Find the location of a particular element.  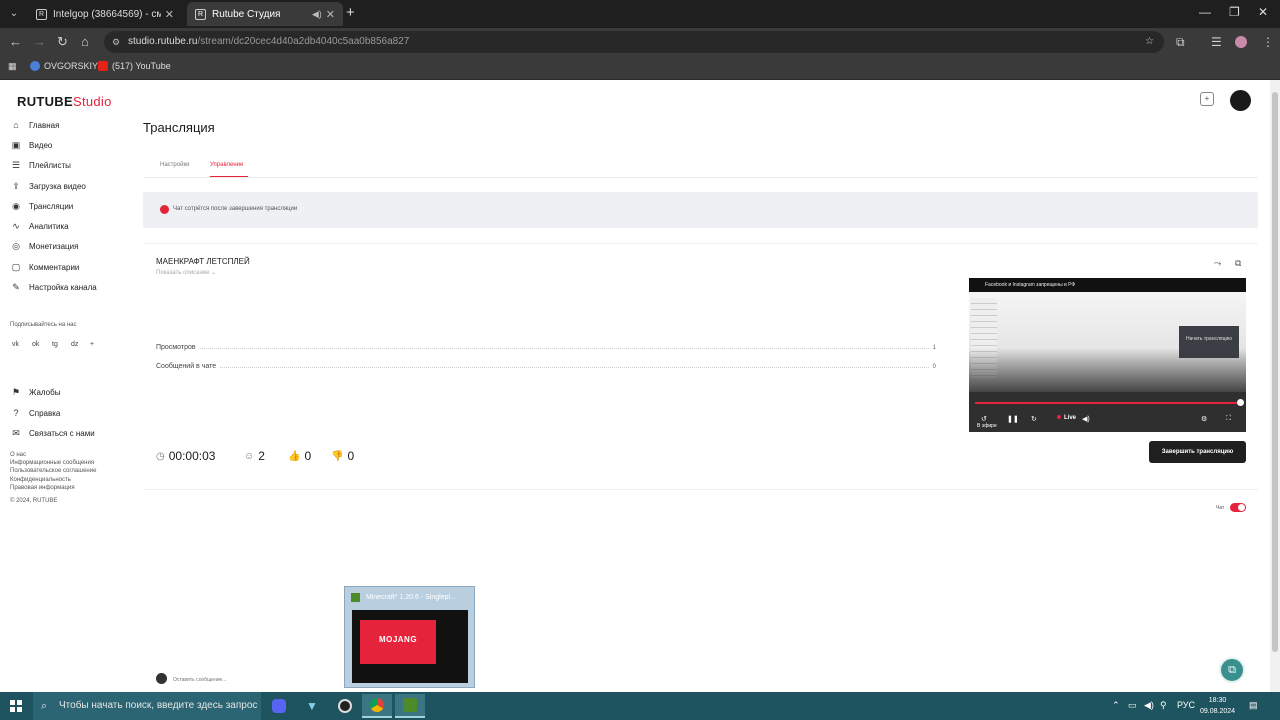

sidebar-item-channel-settings: ✎ Настройка канала is located at coordinates (54, 287).